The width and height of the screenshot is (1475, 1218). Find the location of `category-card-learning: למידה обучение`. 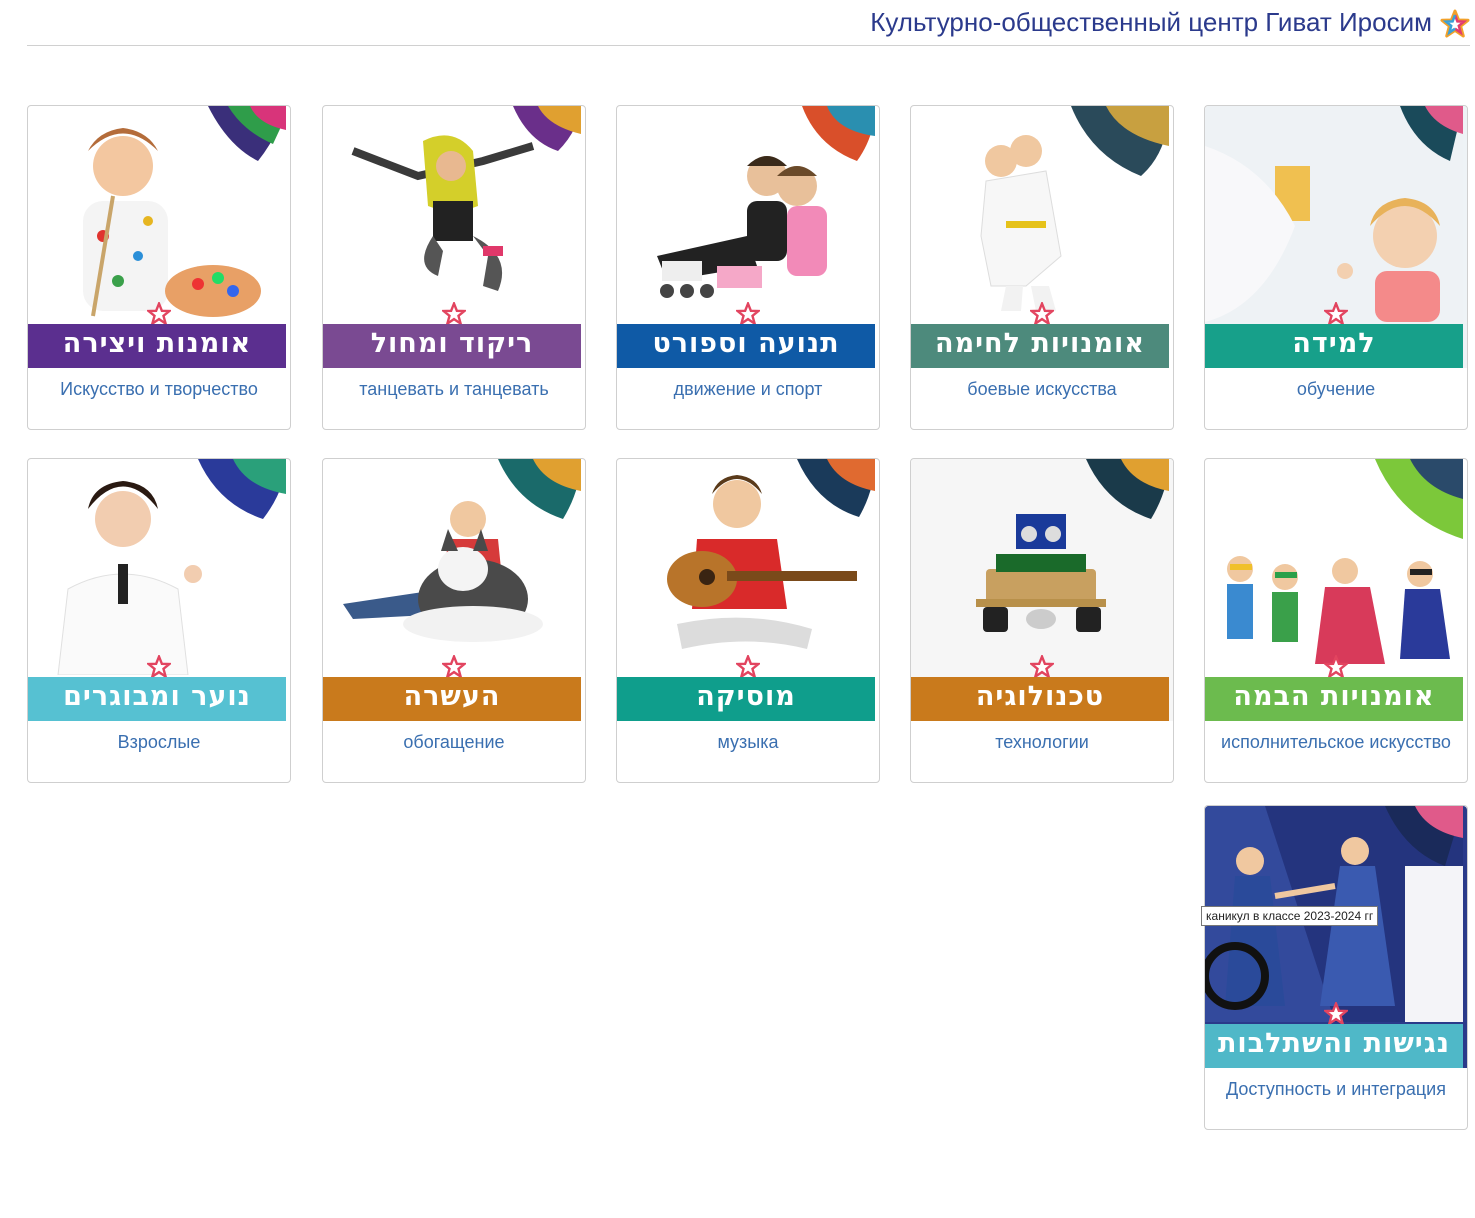

category-card-learning: למידה обучение is located at coordinates (1336, 267).